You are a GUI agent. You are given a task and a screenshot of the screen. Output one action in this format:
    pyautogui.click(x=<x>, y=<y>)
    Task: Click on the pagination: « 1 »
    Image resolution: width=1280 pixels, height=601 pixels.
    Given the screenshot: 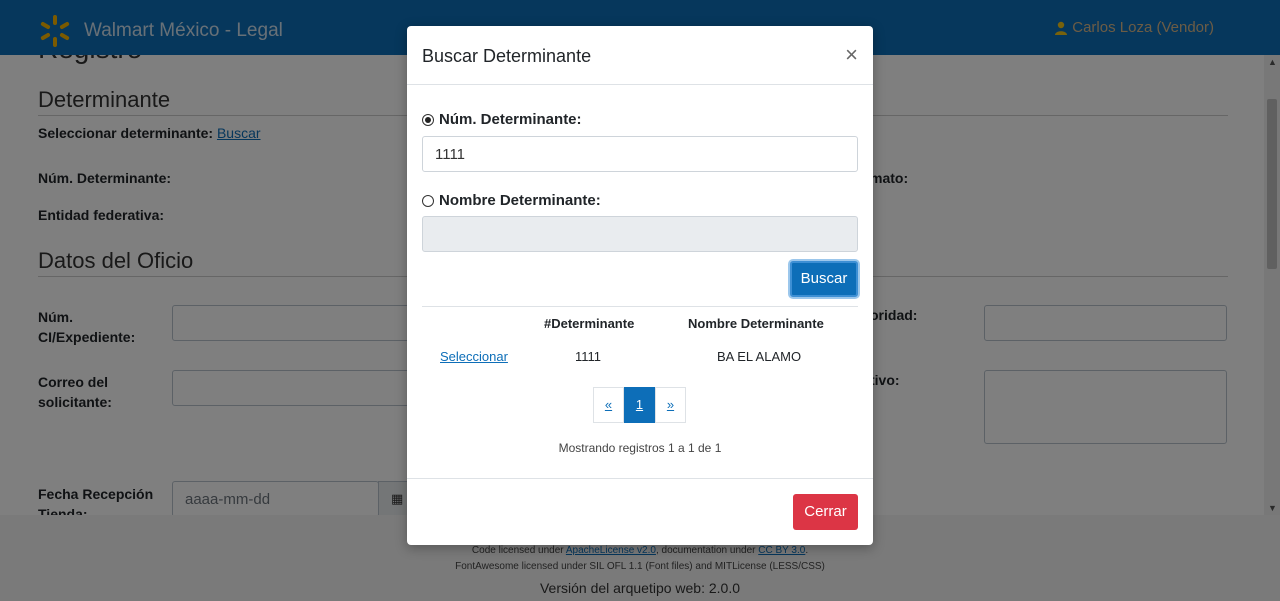 What is the action you would take?
    pyautogui.click(x=639, y=405)
    